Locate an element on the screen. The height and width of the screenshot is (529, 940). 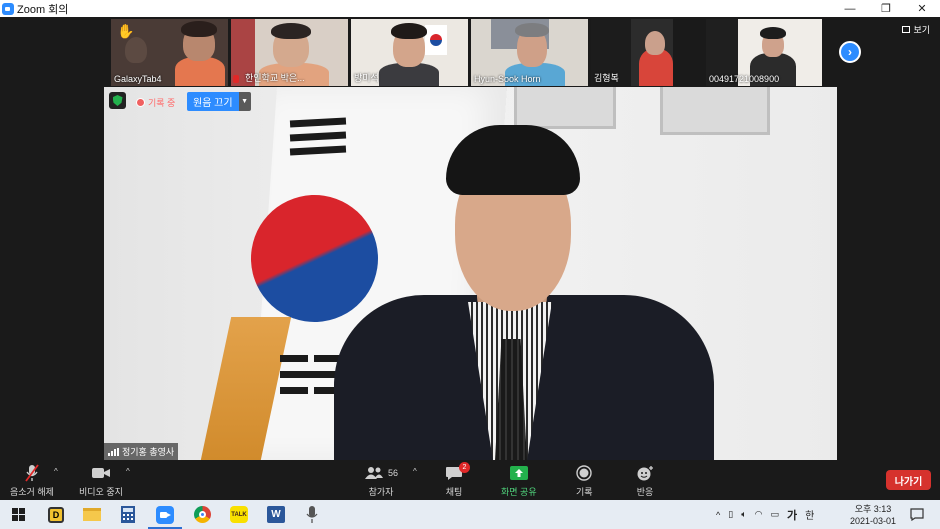
word-icon: W is located at coordinates (276, 514).